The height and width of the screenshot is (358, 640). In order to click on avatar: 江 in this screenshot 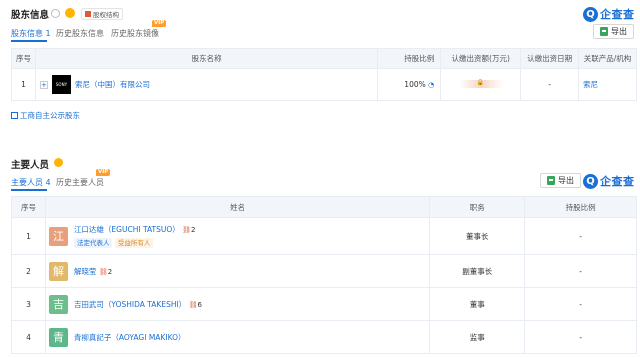, I will do `click(58, 236)`.